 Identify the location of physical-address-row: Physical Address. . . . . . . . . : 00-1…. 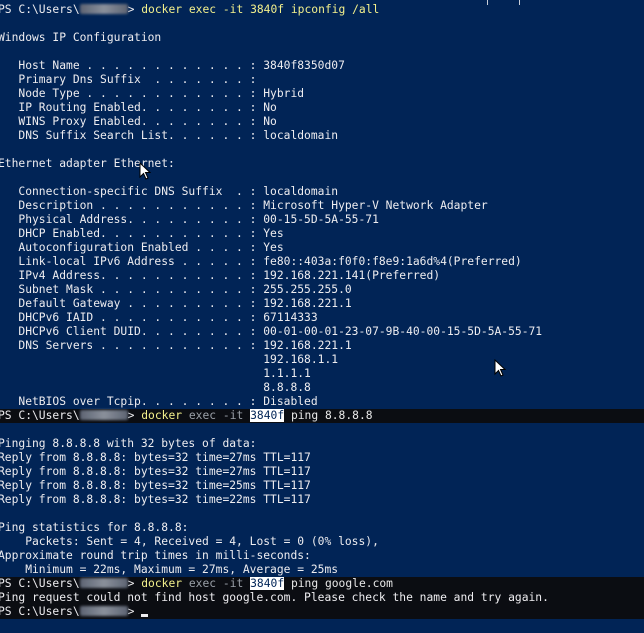
(189, 219).